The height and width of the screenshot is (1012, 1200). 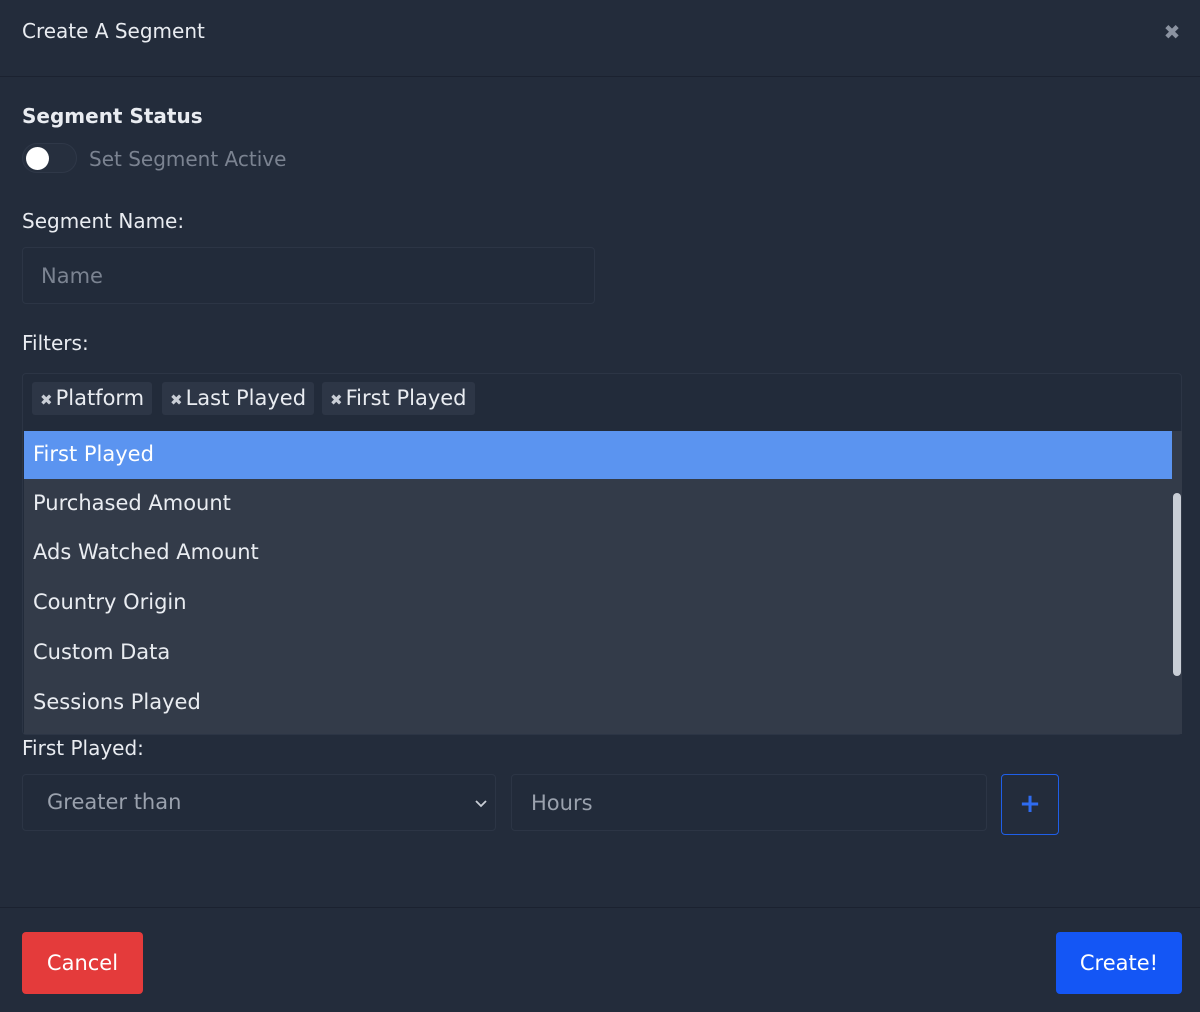 What do you see at coordinates (598, 455) in the screenshot?
I see `dropdown-option: First Played` at bounding box center [598, 455].